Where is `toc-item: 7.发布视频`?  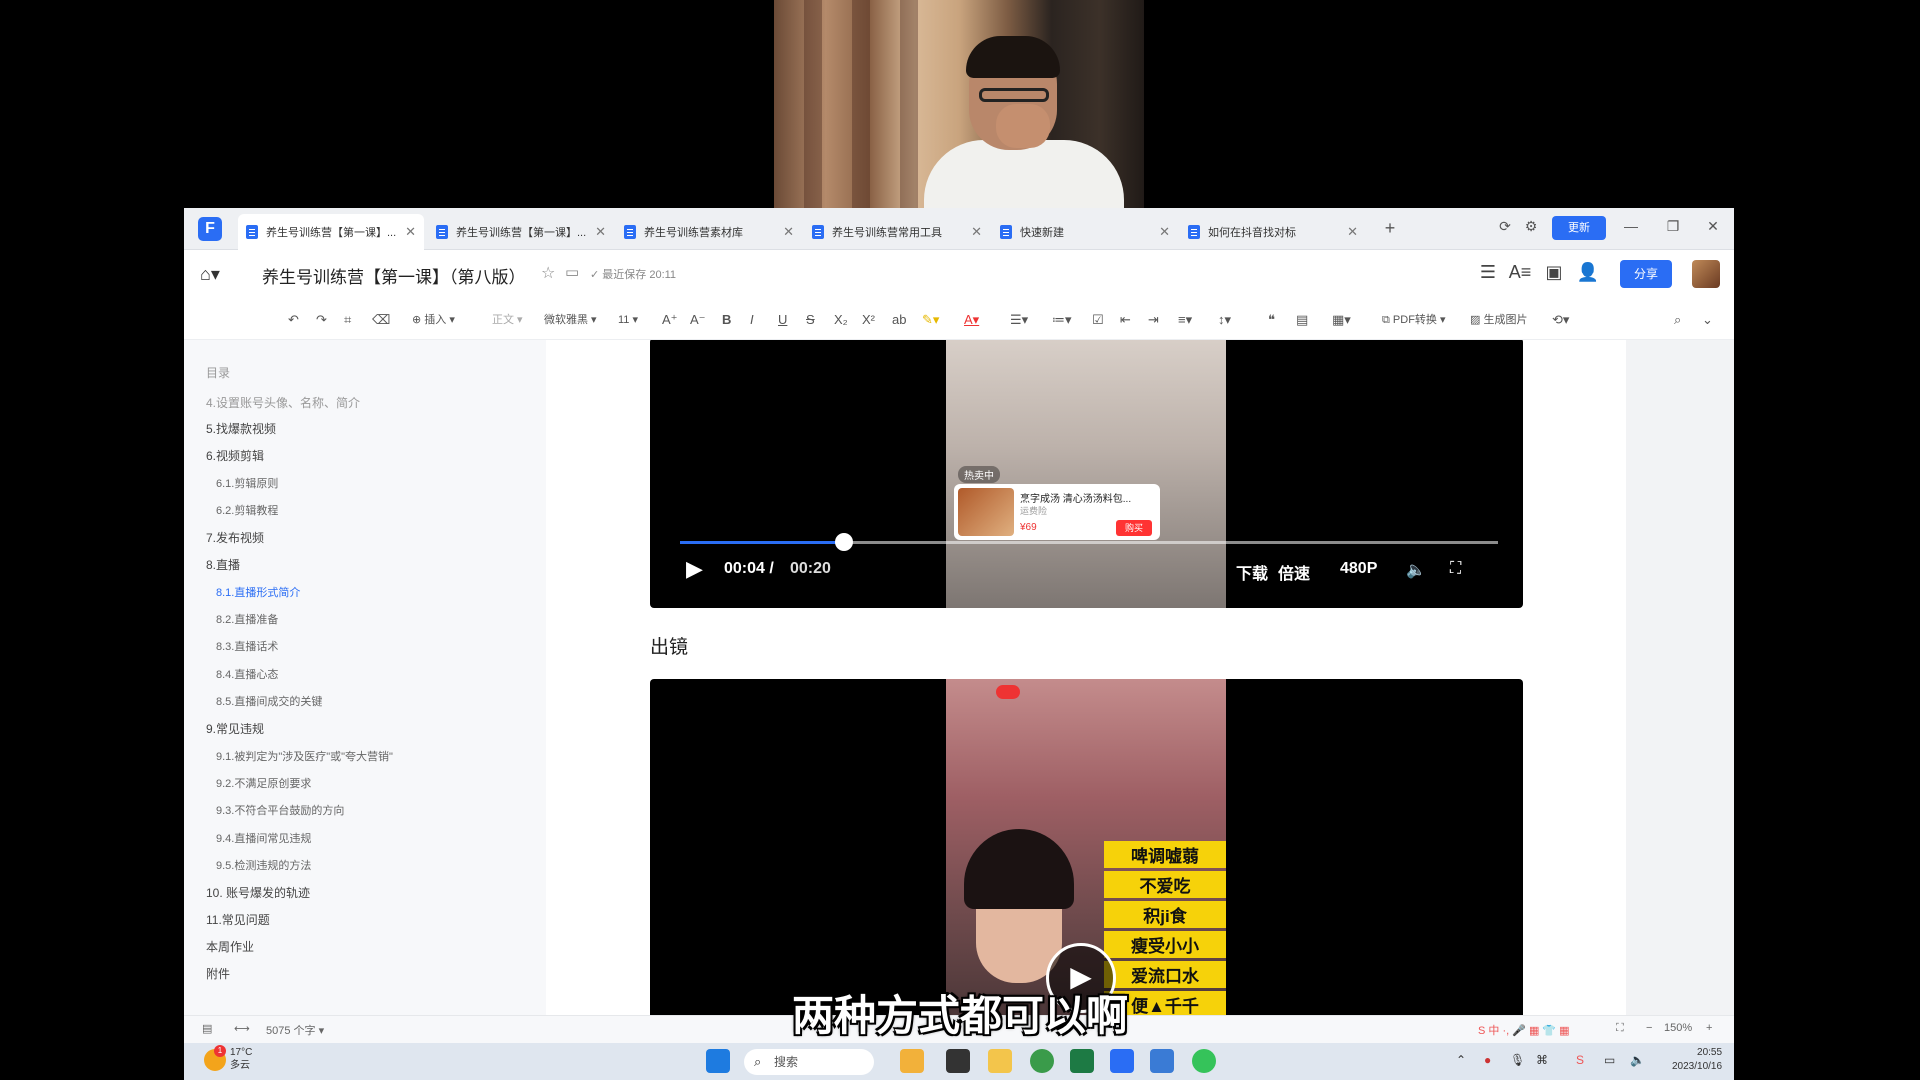
toc-item: 7.发布视频 is located at coordinates (235, 537).